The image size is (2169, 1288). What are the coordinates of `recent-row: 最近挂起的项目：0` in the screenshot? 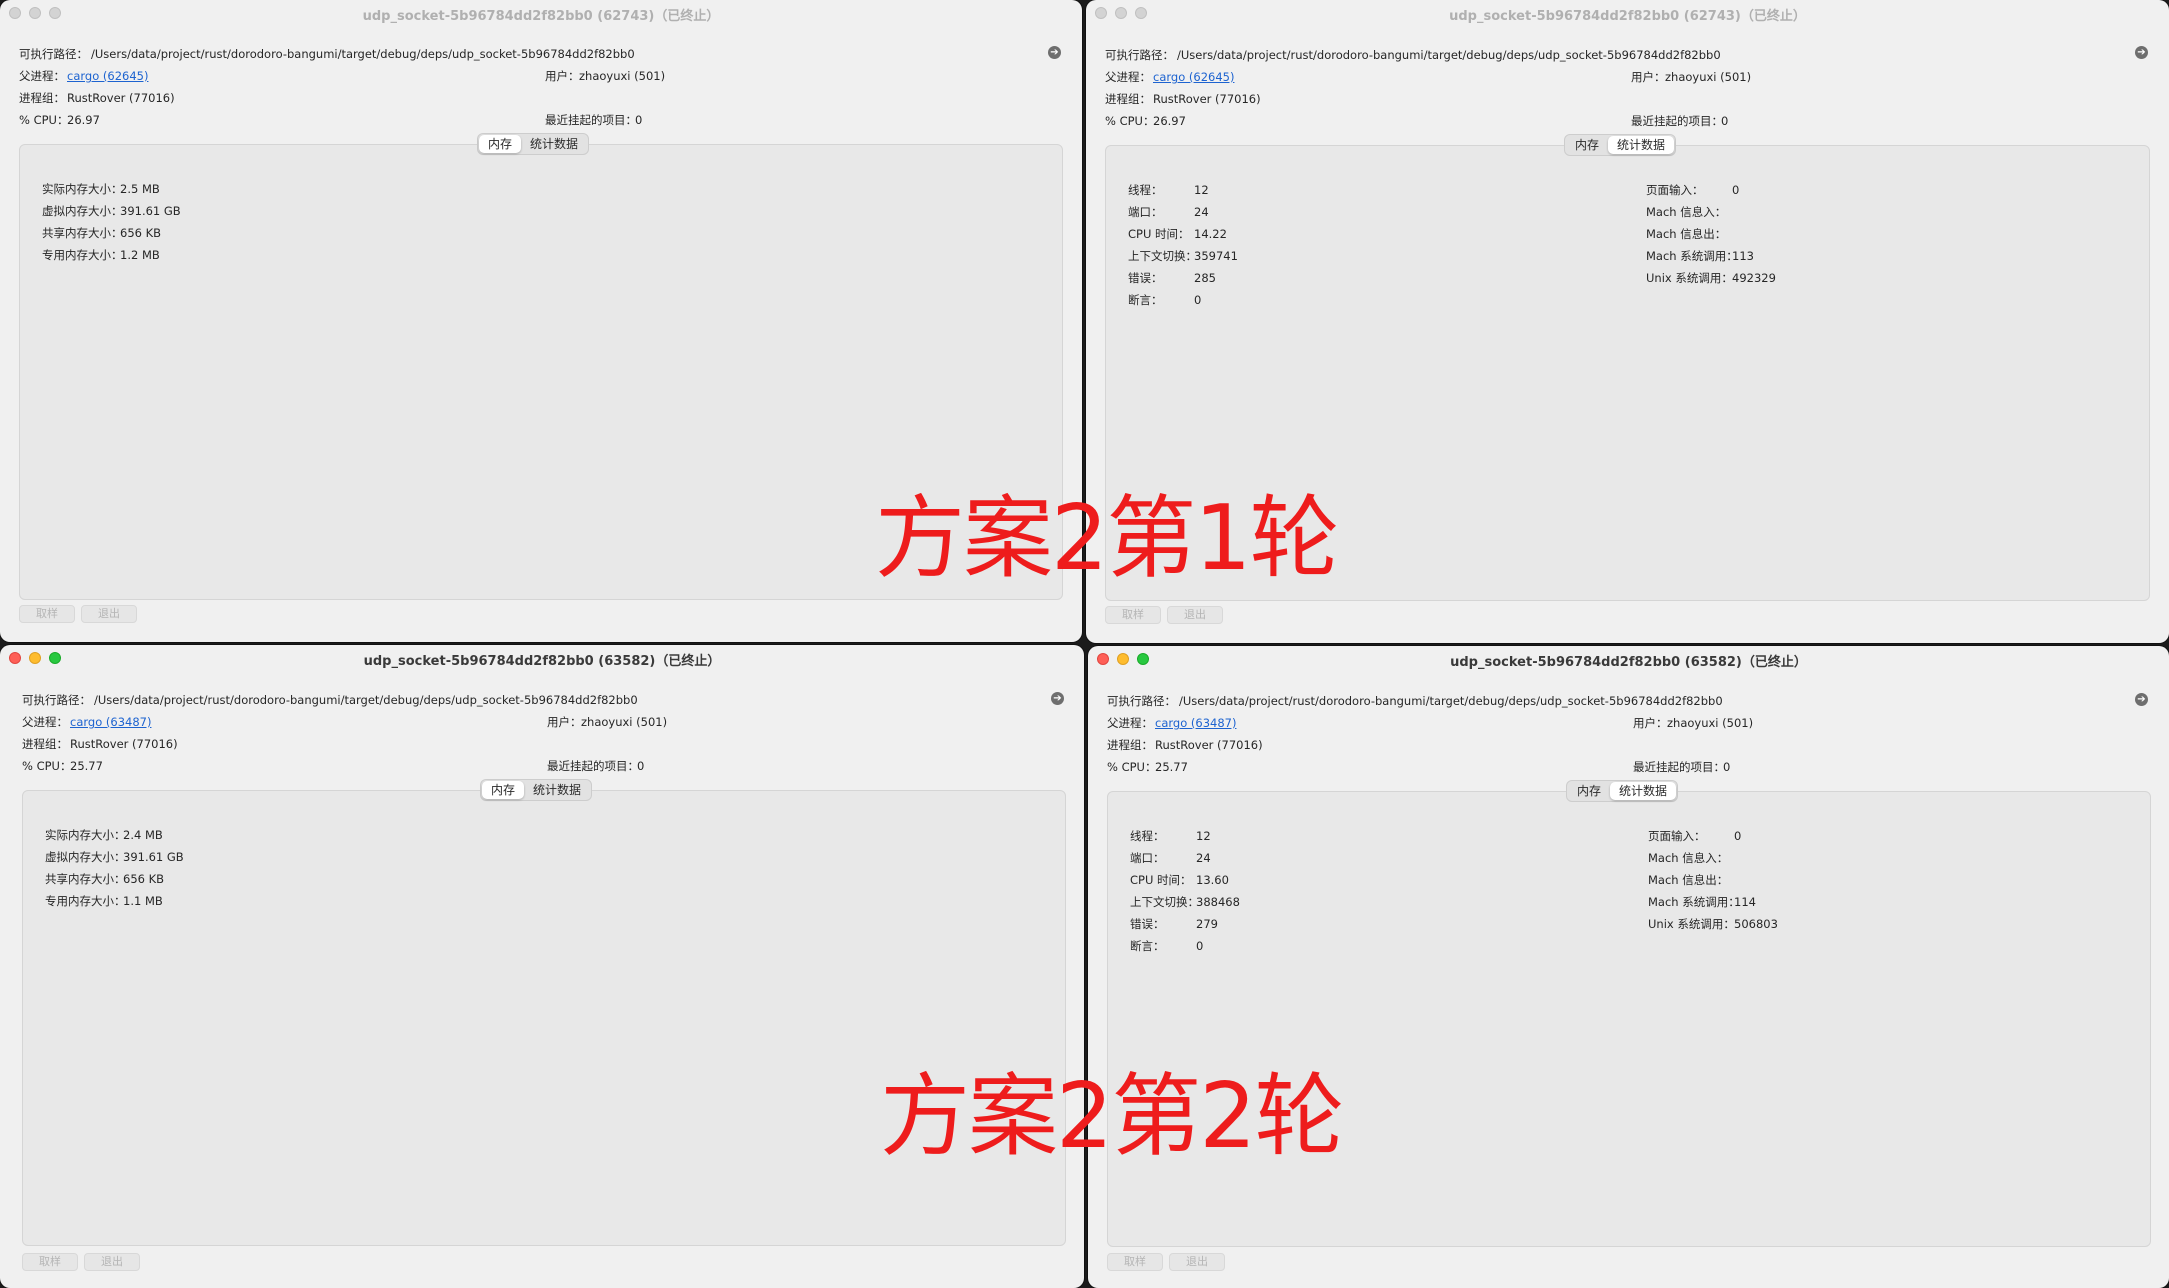 It's located at (1681, 767).